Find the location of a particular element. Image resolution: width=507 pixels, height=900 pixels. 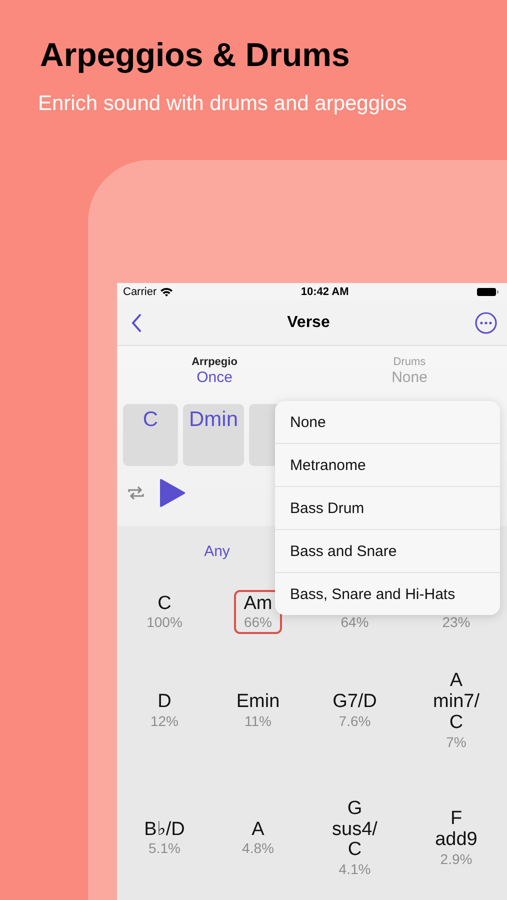

section-header: Any is located at coordinates (217, 551).